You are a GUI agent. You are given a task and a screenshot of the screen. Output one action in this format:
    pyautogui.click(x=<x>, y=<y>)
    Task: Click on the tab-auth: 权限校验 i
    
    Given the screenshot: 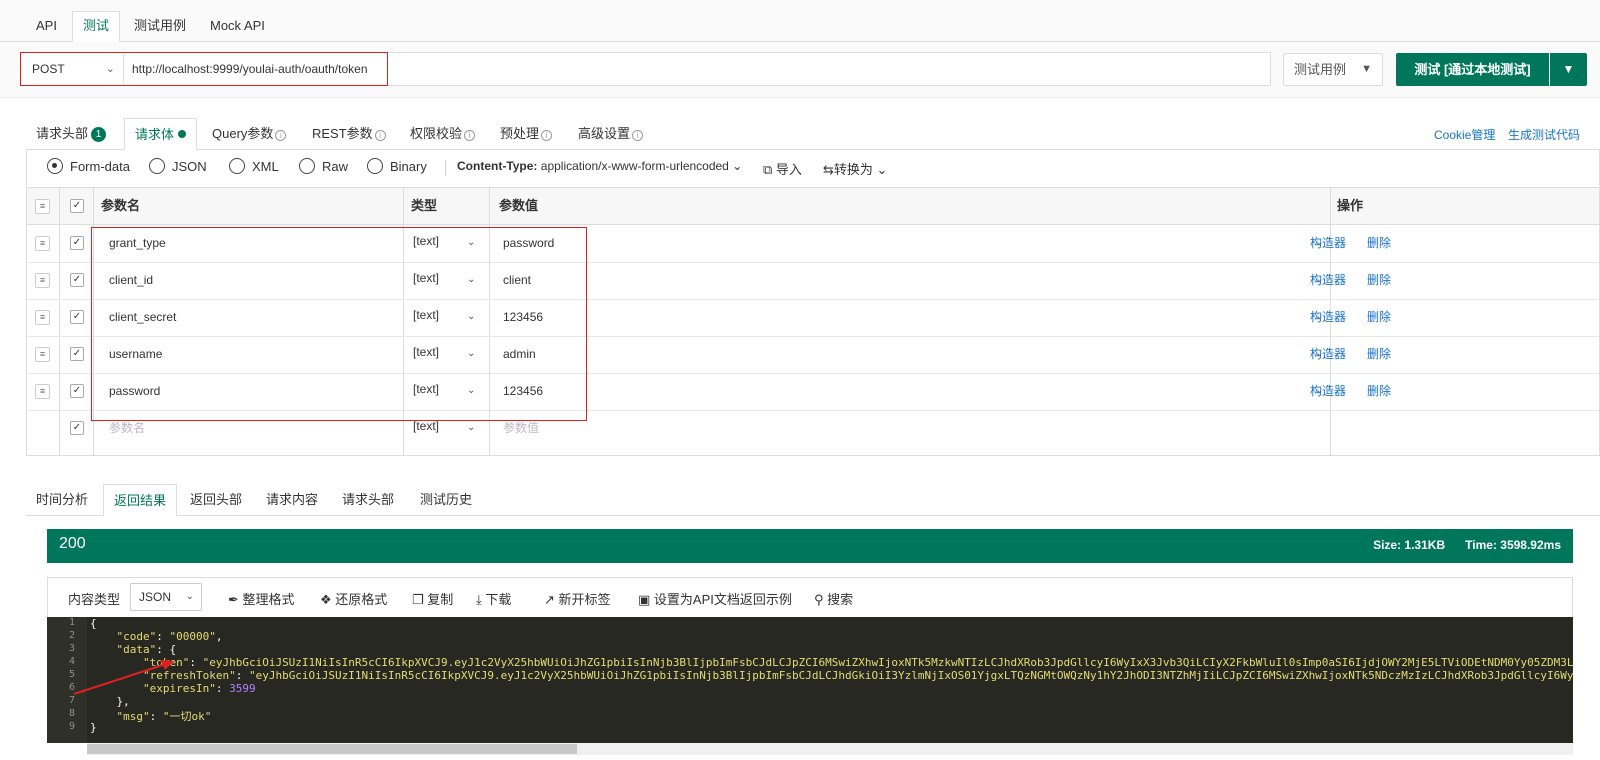 What is the action you would take?
    pyautogui.click(x=442, y=133)
    